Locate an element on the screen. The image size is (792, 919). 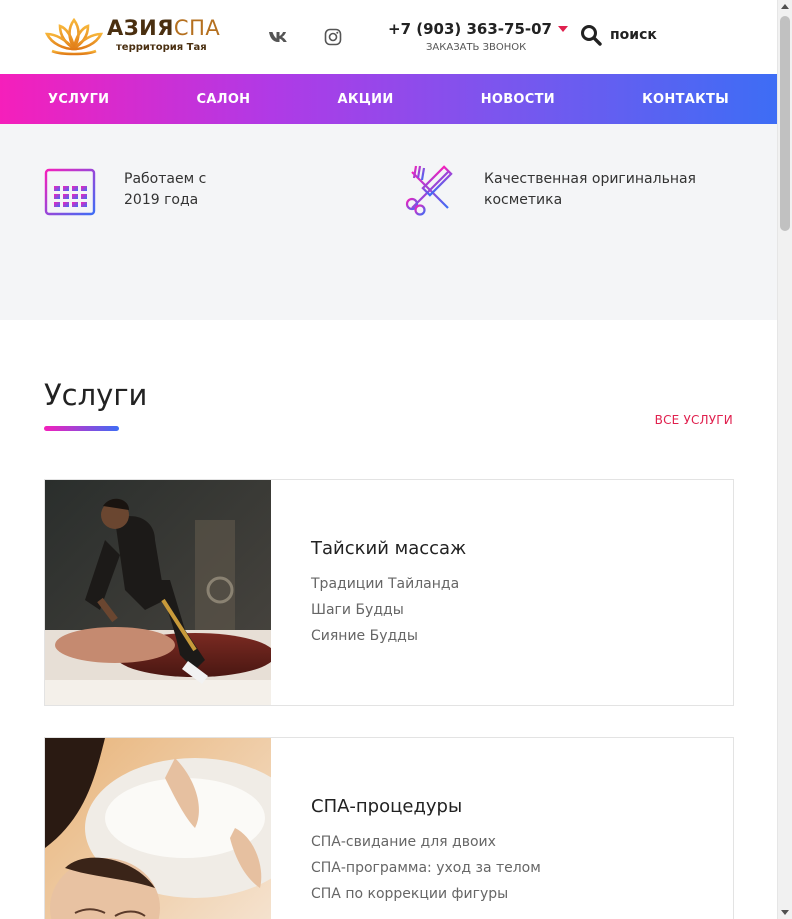
card-title: Тайский массаж is located at coordinates (388, 548).